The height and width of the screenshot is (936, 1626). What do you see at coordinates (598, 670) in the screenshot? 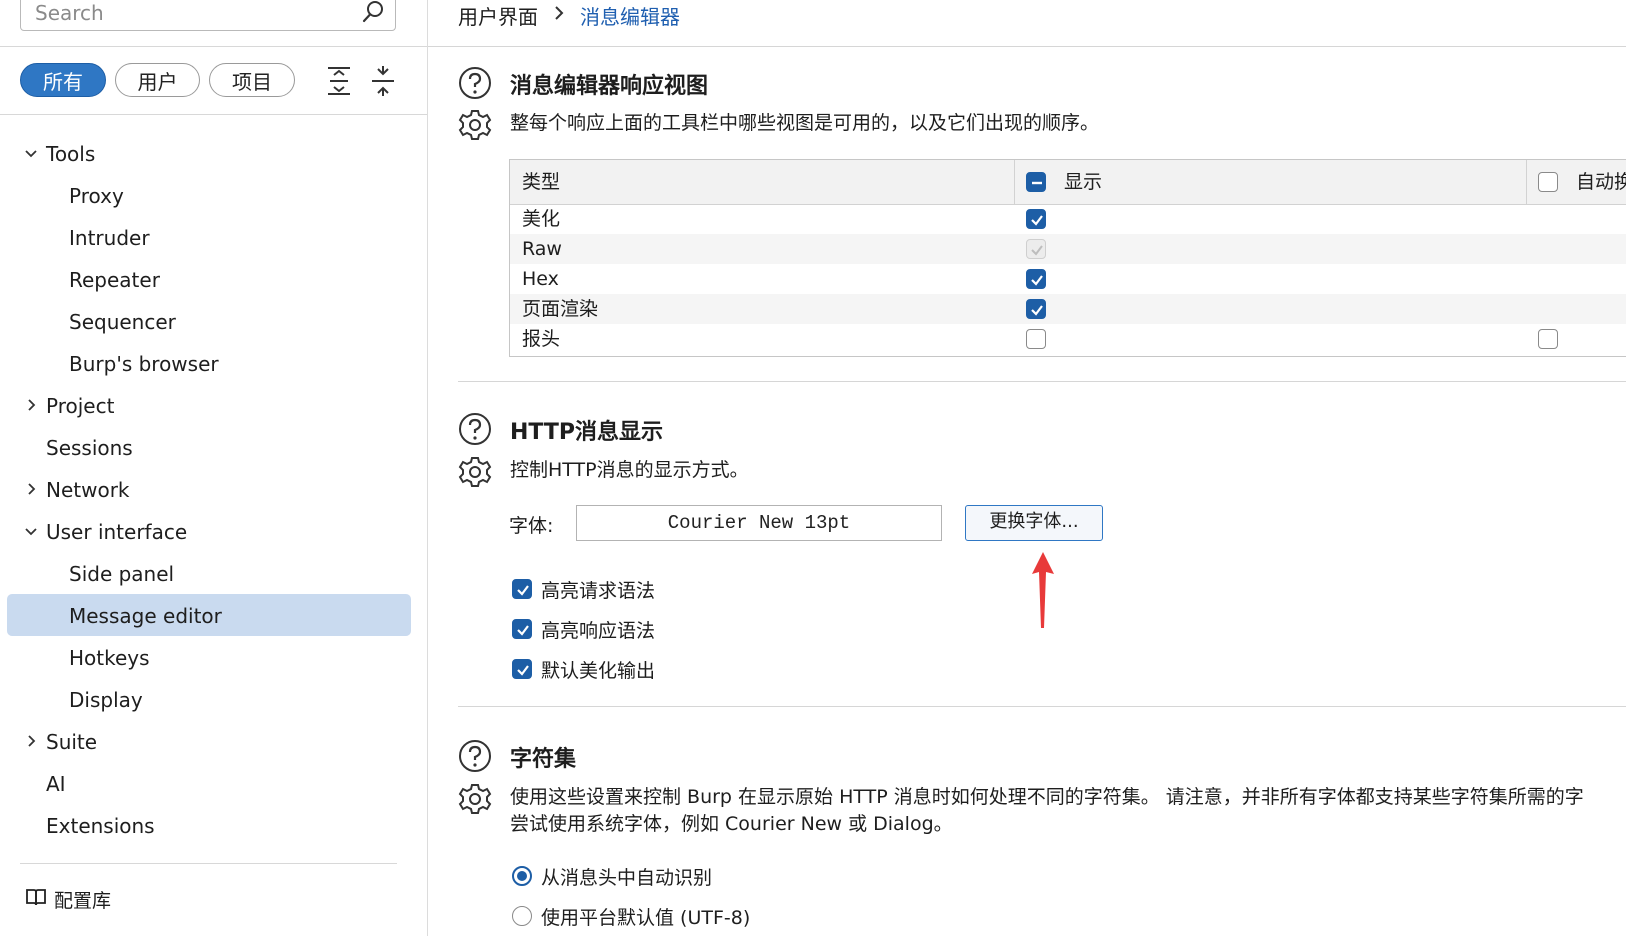
I see `option-label: 默认美化输出` at bounding box center [598, 670].